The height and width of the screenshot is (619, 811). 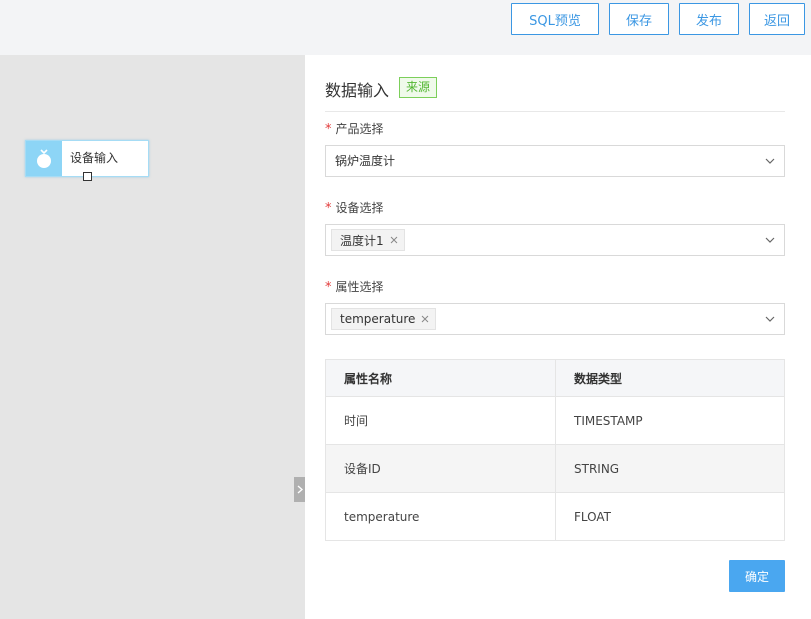 What do you see at coordinates (709, 19) in the screenshot?
I see `publish-button: 发布` at bounding box center [709, 19].